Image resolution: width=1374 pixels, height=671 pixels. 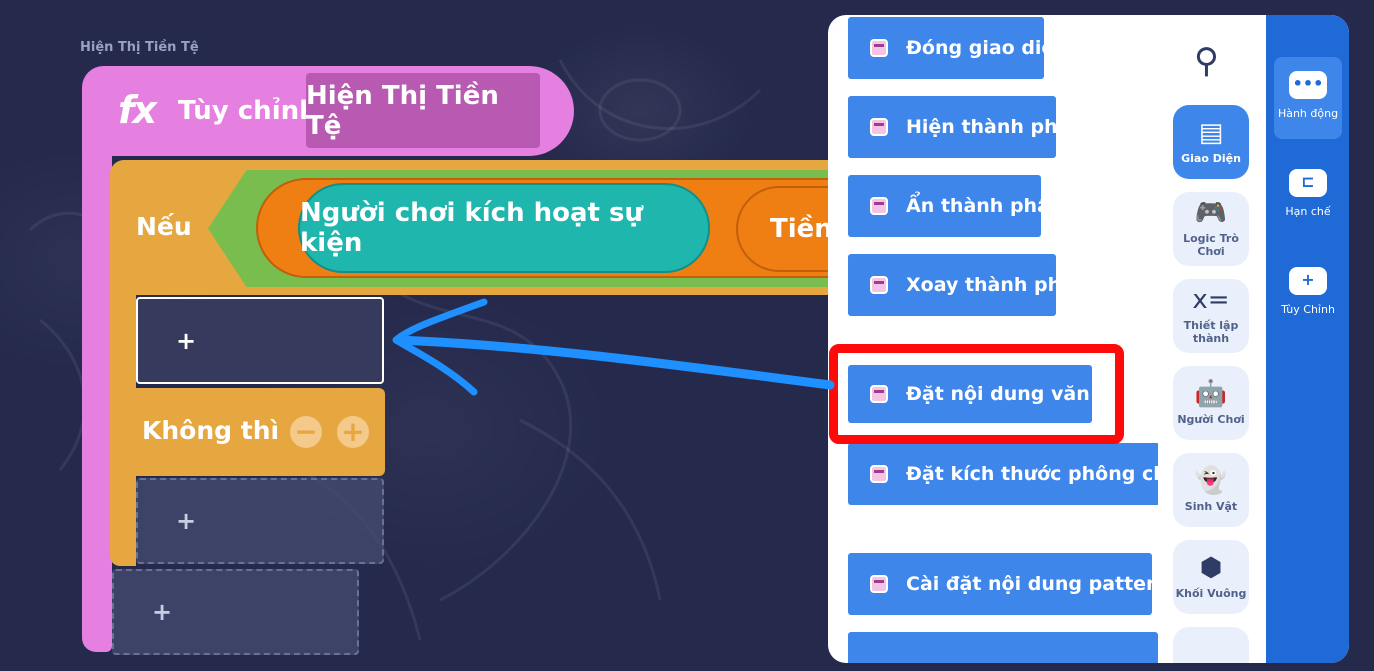 I want to click on tab-actions: ••• Hành động, so click(x=1308, y=98).